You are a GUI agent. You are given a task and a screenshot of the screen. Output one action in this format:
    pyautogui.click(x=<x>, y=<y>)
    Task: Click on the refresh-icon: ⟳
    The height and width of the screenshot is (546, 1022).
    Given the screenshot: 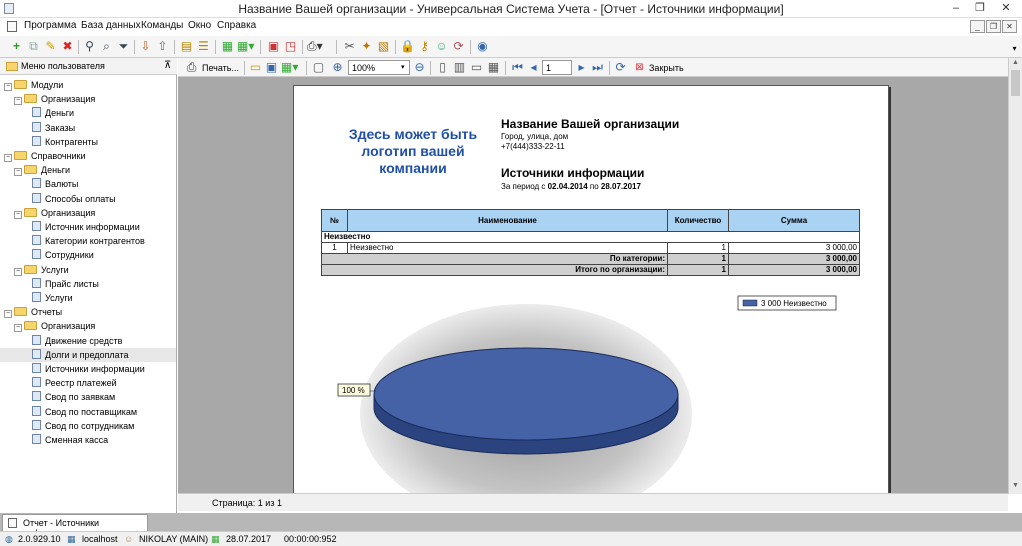 What is the action you would take?
    pyautogui.click(x=458, y=46)
    